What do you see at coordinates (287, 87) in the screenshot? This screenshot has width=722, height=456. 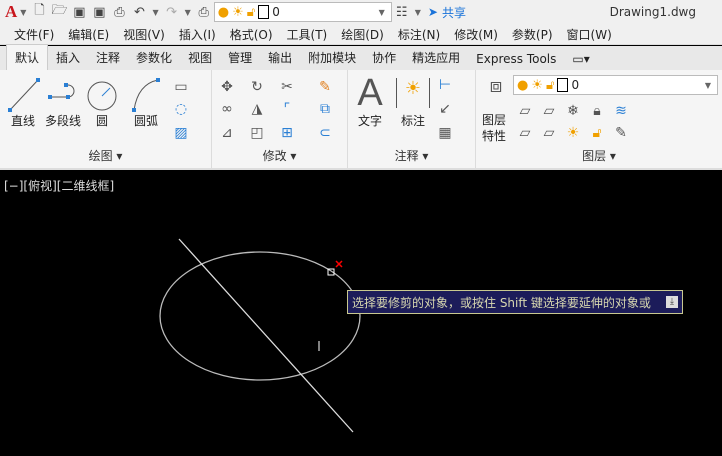 I see `trim-icon: ✂` at bounding box center [287, 87].